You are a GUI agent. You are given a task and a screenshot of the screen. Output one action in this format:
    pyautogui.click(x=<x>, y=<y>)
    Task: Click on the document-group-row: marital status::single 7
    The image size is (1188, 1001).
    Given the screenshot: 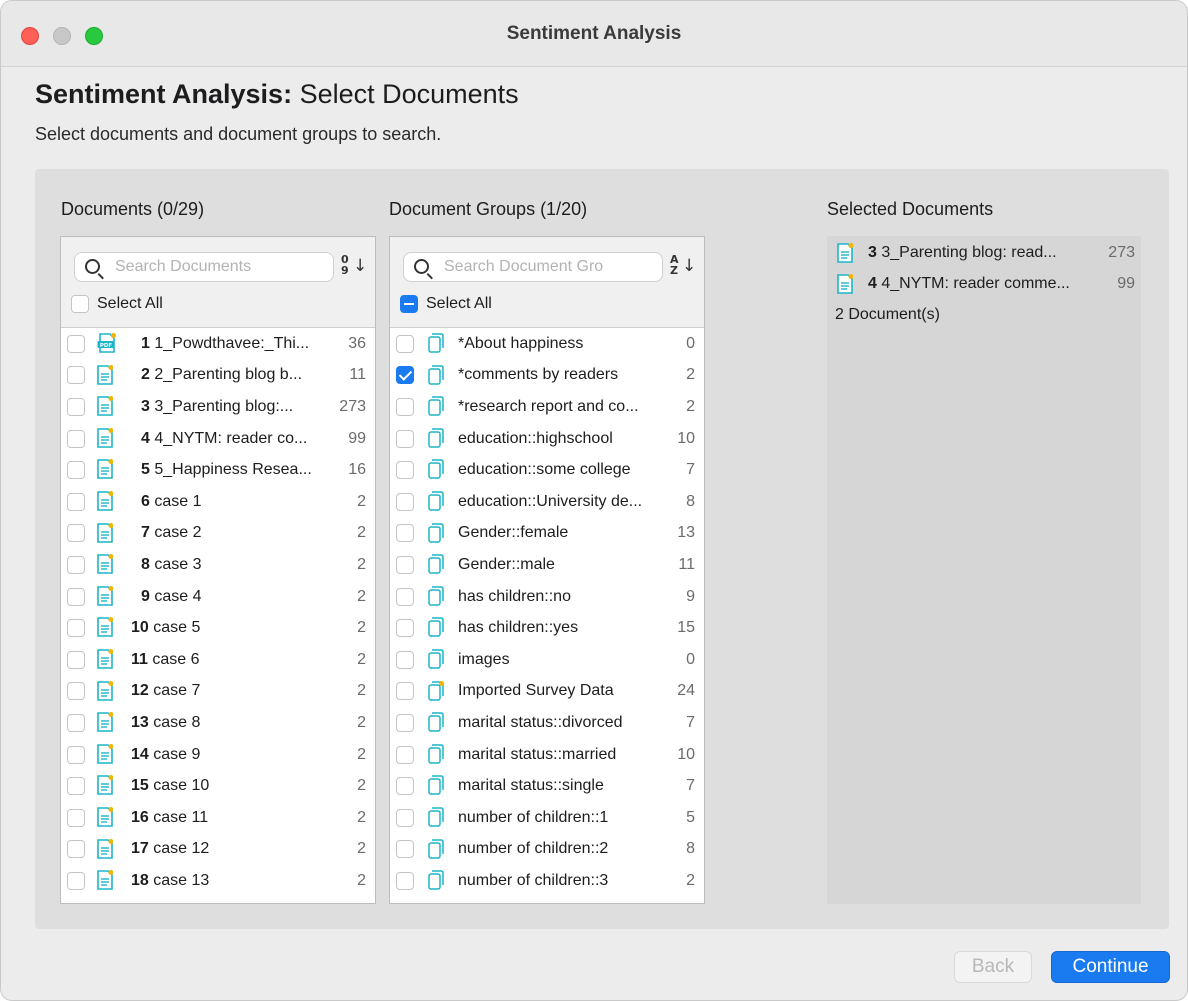 What is the action you would take?
    pyautogui.click(x=547, y=786)
    